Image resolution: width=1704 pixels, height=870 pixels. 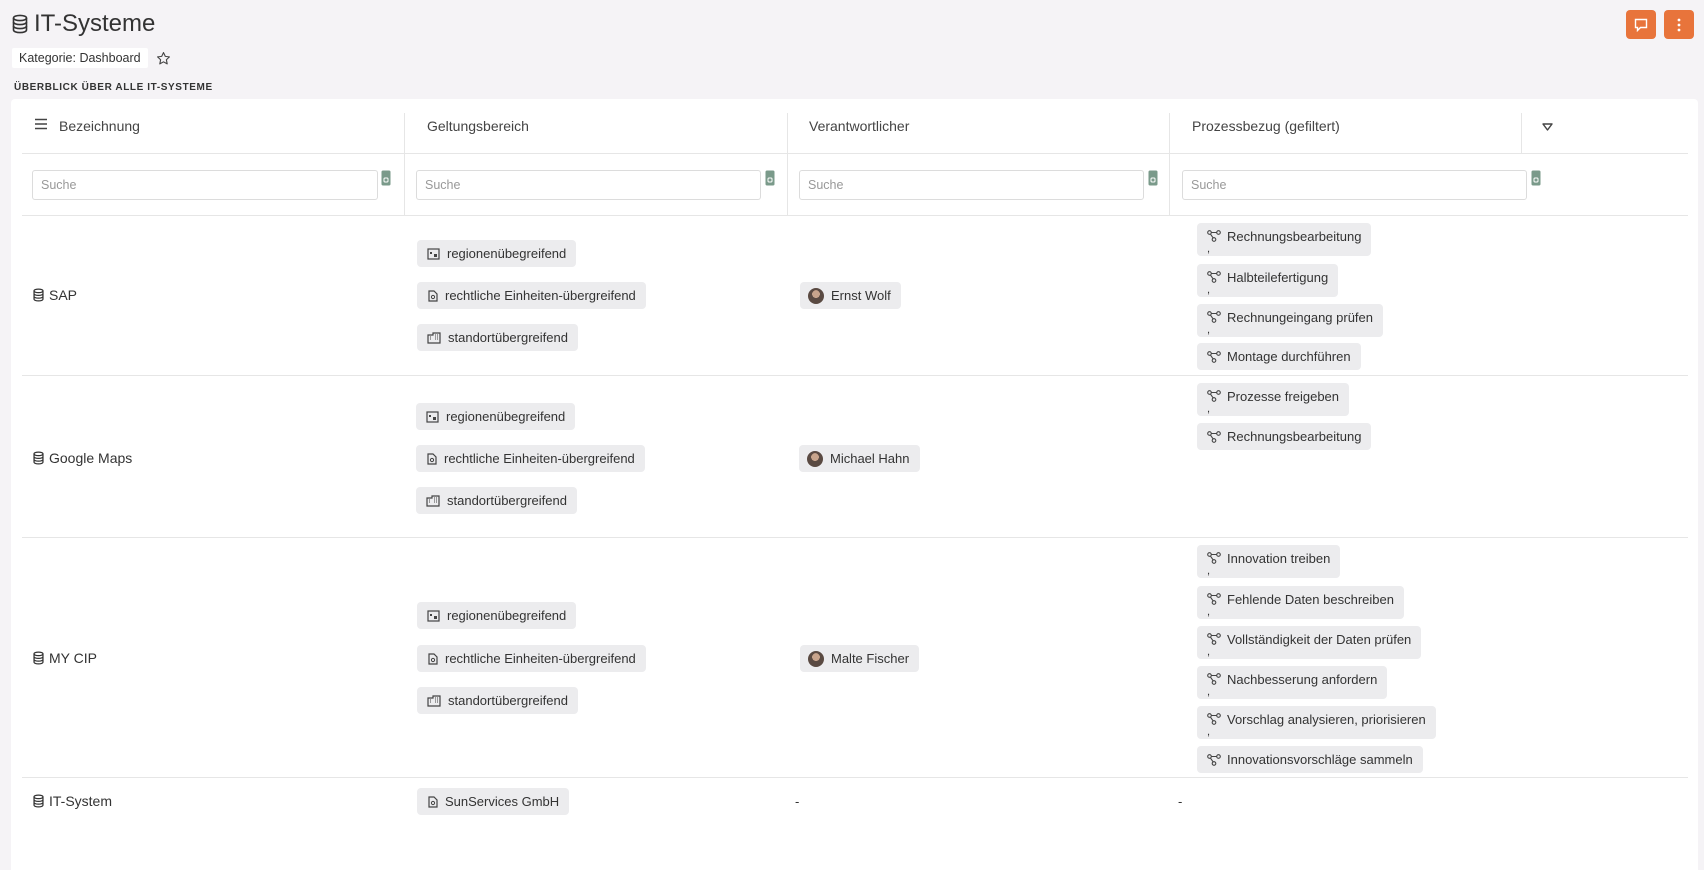 I want to click on process-chip: Fehlende Daten beschreiben ,, so click(x=1300, y=602).